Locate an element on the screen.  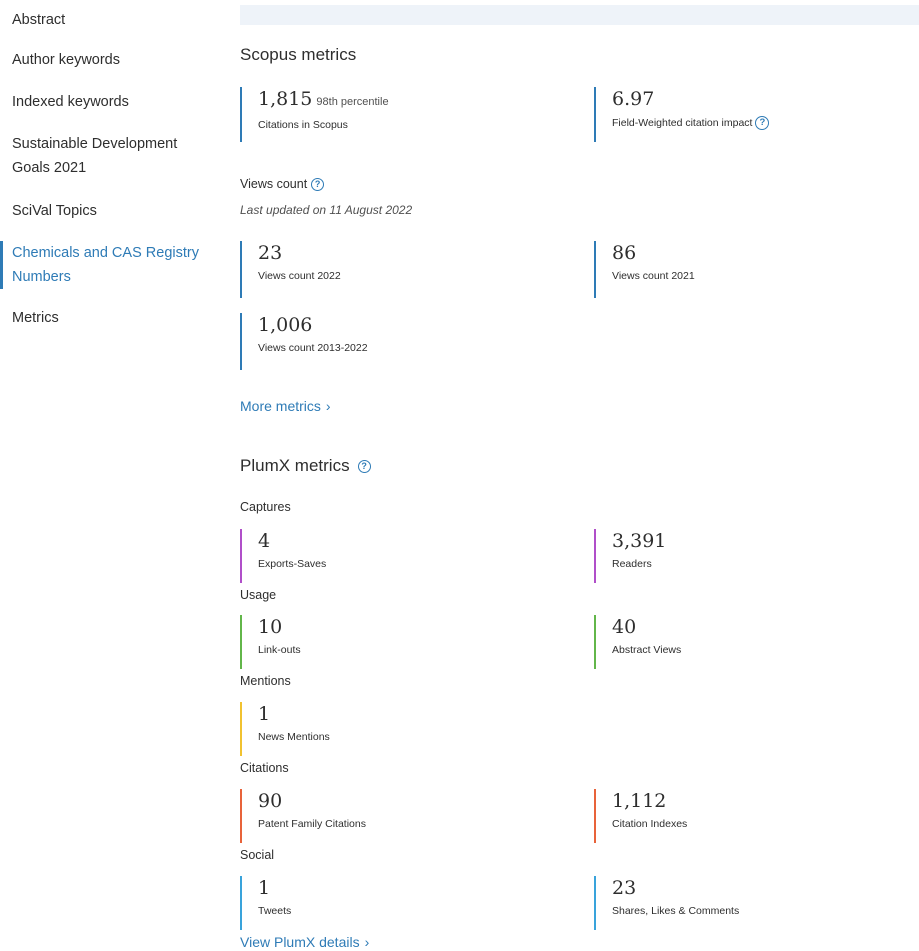
citations-heading: Citations is located at coordinates (264, 768).